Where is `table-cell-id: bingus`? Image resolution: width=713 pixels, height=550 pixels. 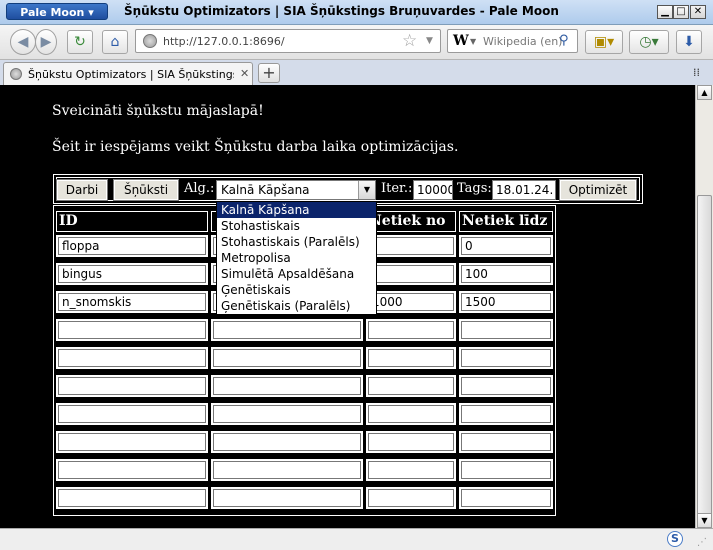
table-cell-id: bingus is located at coordinates (132, 274).